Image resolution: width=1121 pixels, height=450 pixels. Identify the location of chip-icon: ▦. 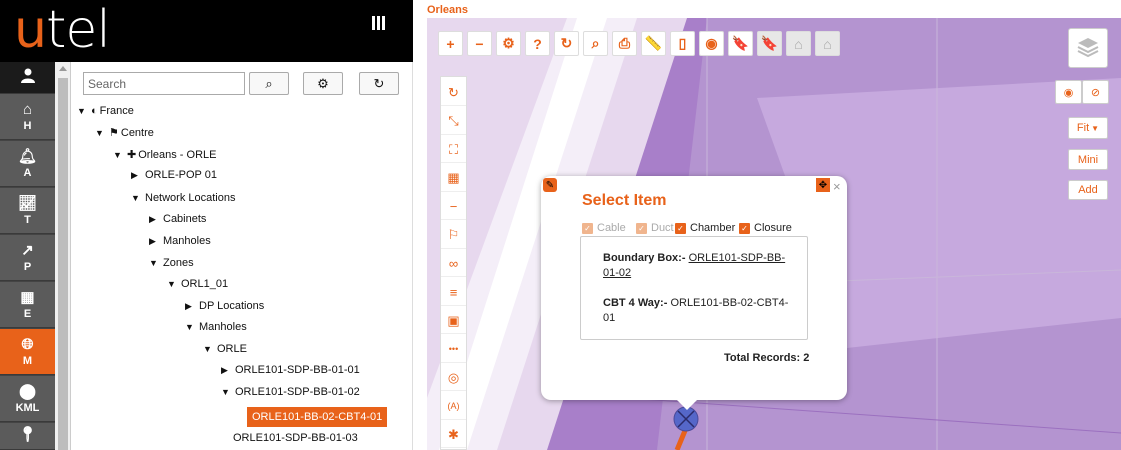
(27, 297).